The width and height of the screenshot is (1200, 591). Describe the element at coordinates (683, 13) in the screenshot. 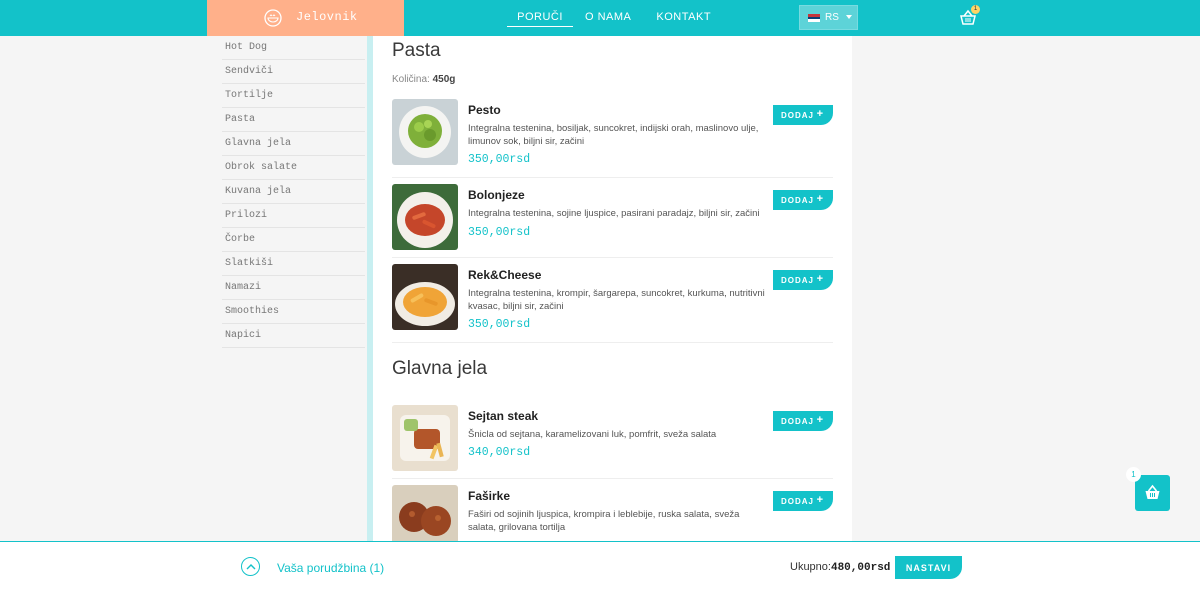

I see `nav-contact: KONTAKT` at that location.